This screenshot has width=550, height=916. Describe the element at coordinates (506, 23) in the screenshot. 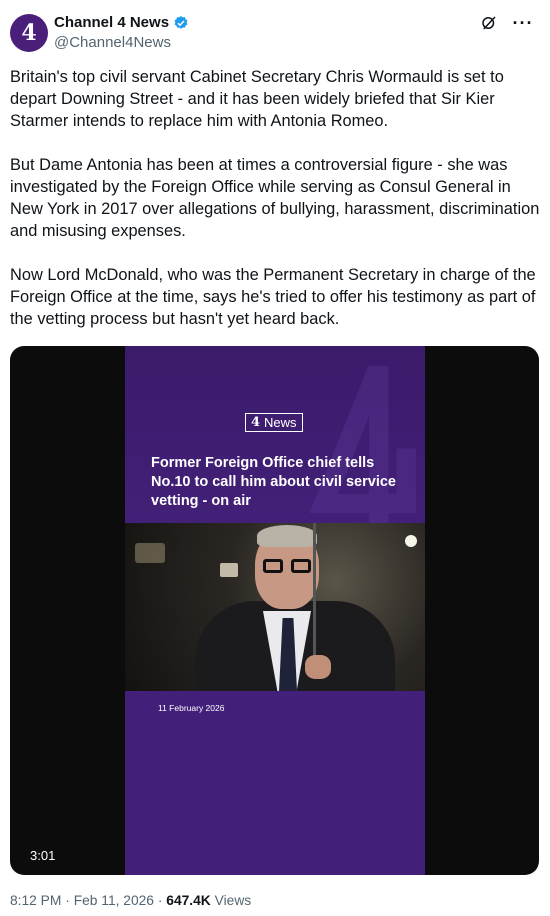

I see `top-actions: ···` at that location.